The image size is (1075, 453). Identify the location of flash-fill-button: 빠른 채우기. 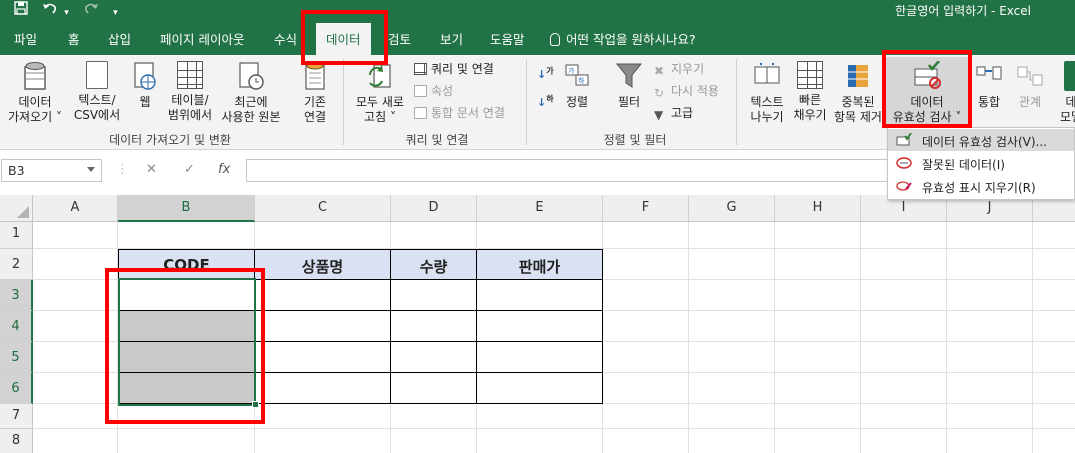
(810, 92).